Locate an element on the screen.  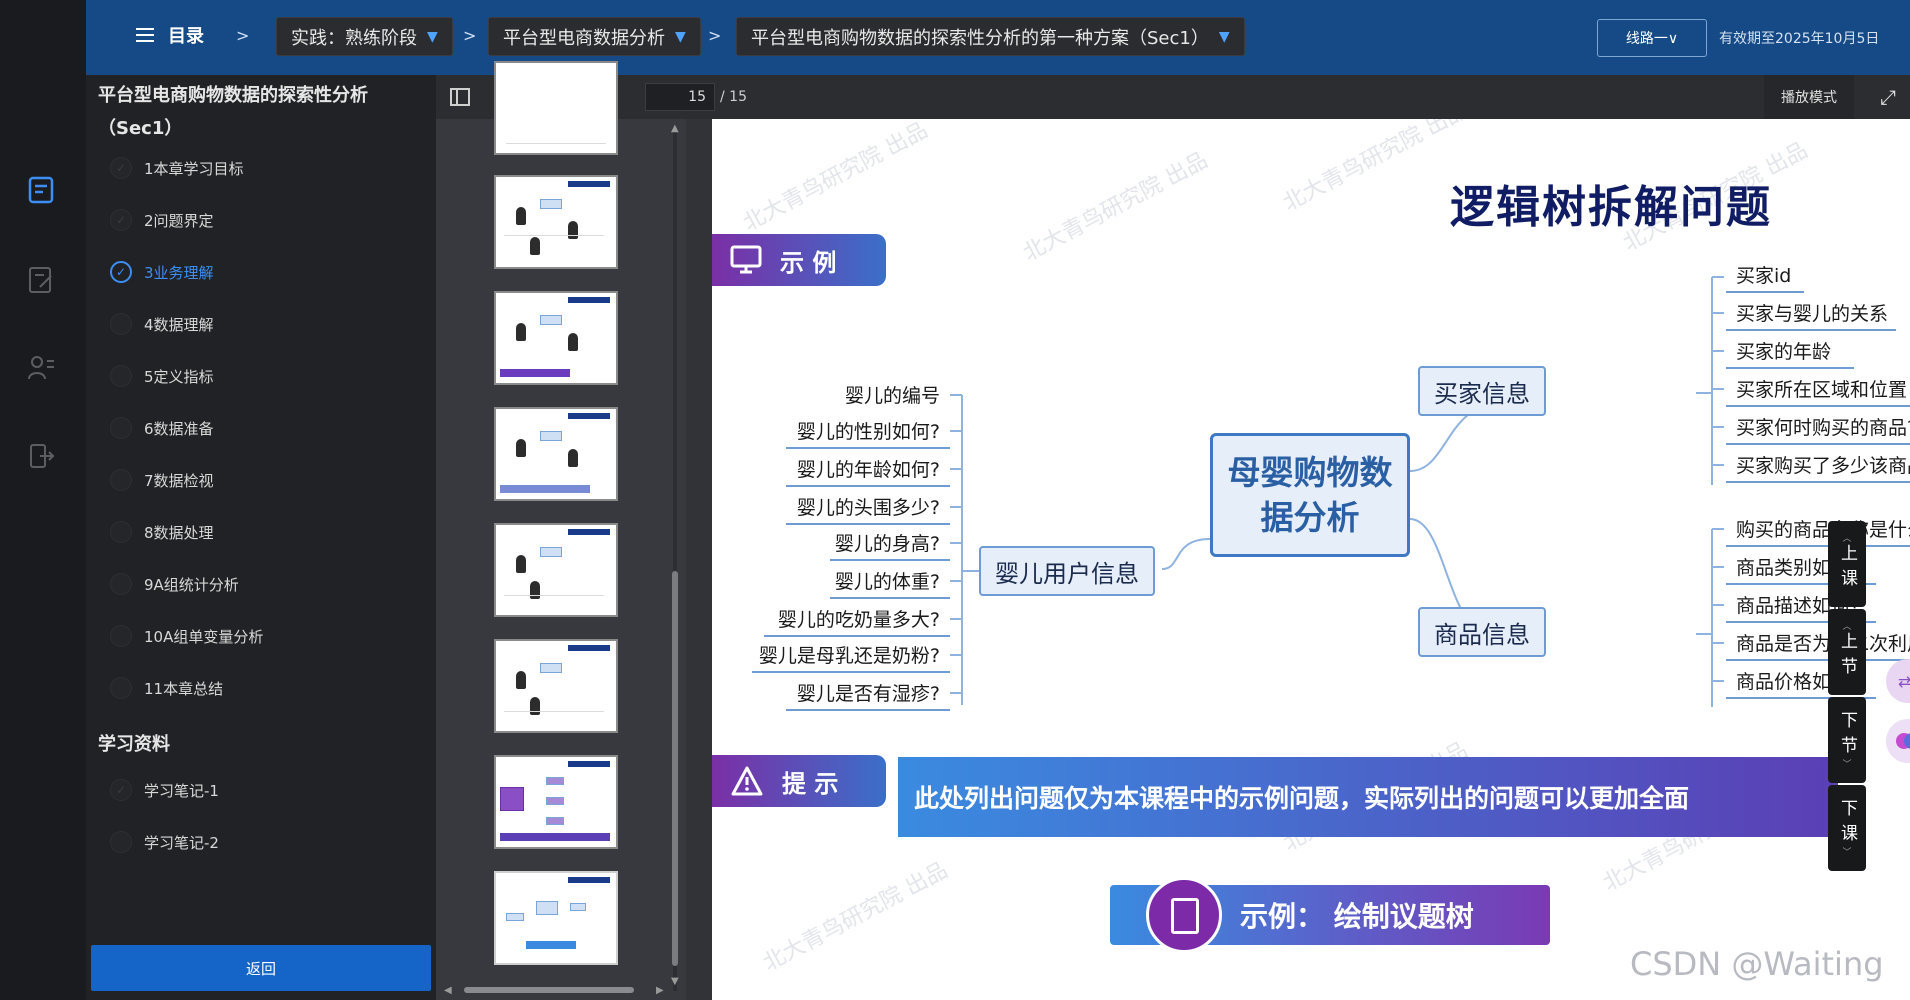
crumb-course-select: 平台型电商数据分析 ▼ is located at coordinates (594, 36).